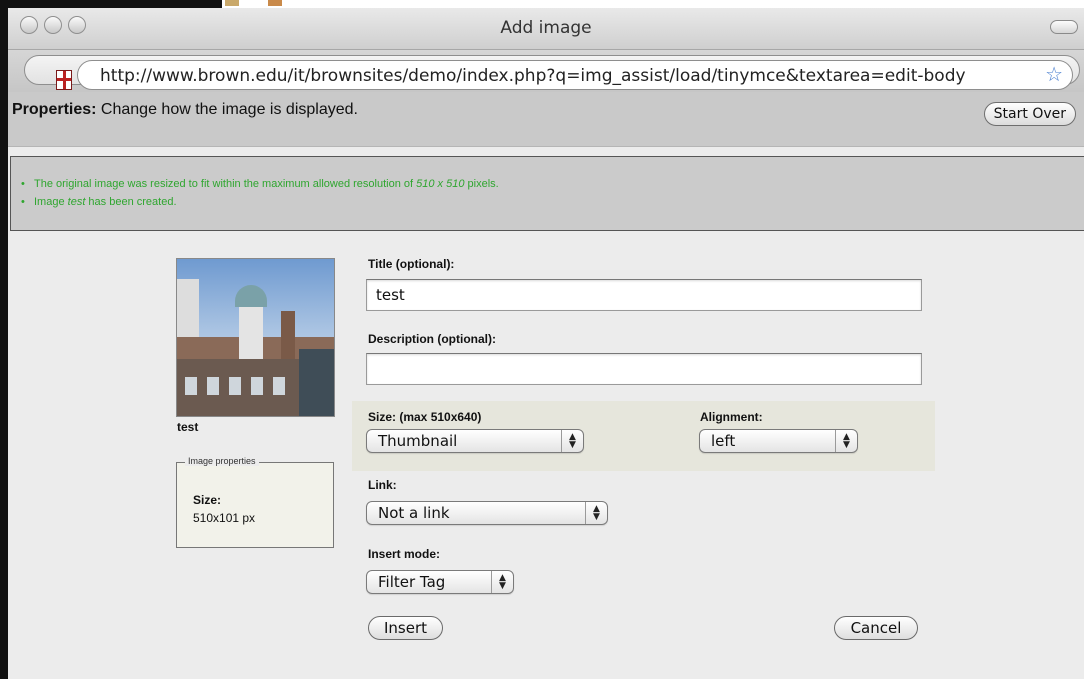 The height and width of the screenshot is (679, 1084). Describe the element at coordinates (475, 441) in the screenshot. I see `size-select: Thumbnail ▲ ▼` at that location.